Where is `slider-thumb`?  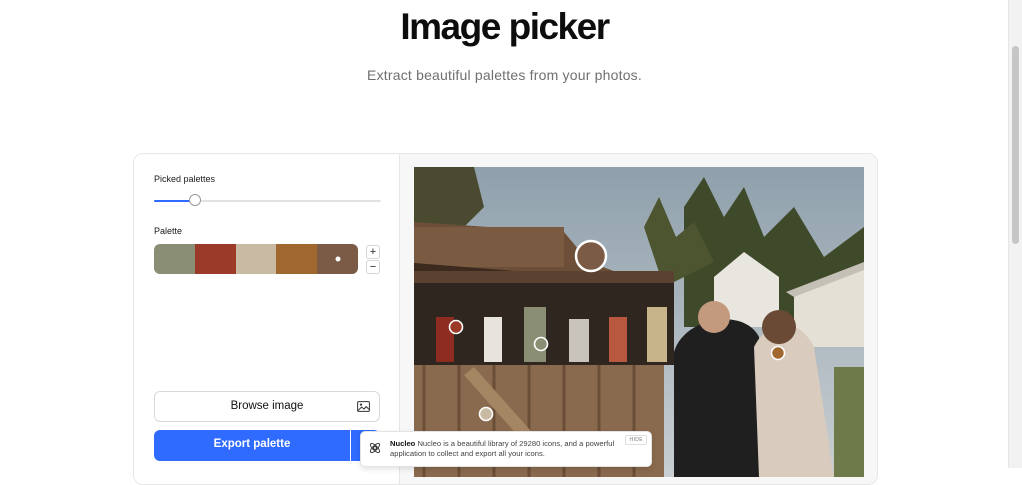
slider-thumb is located at coordinates (195, 200).